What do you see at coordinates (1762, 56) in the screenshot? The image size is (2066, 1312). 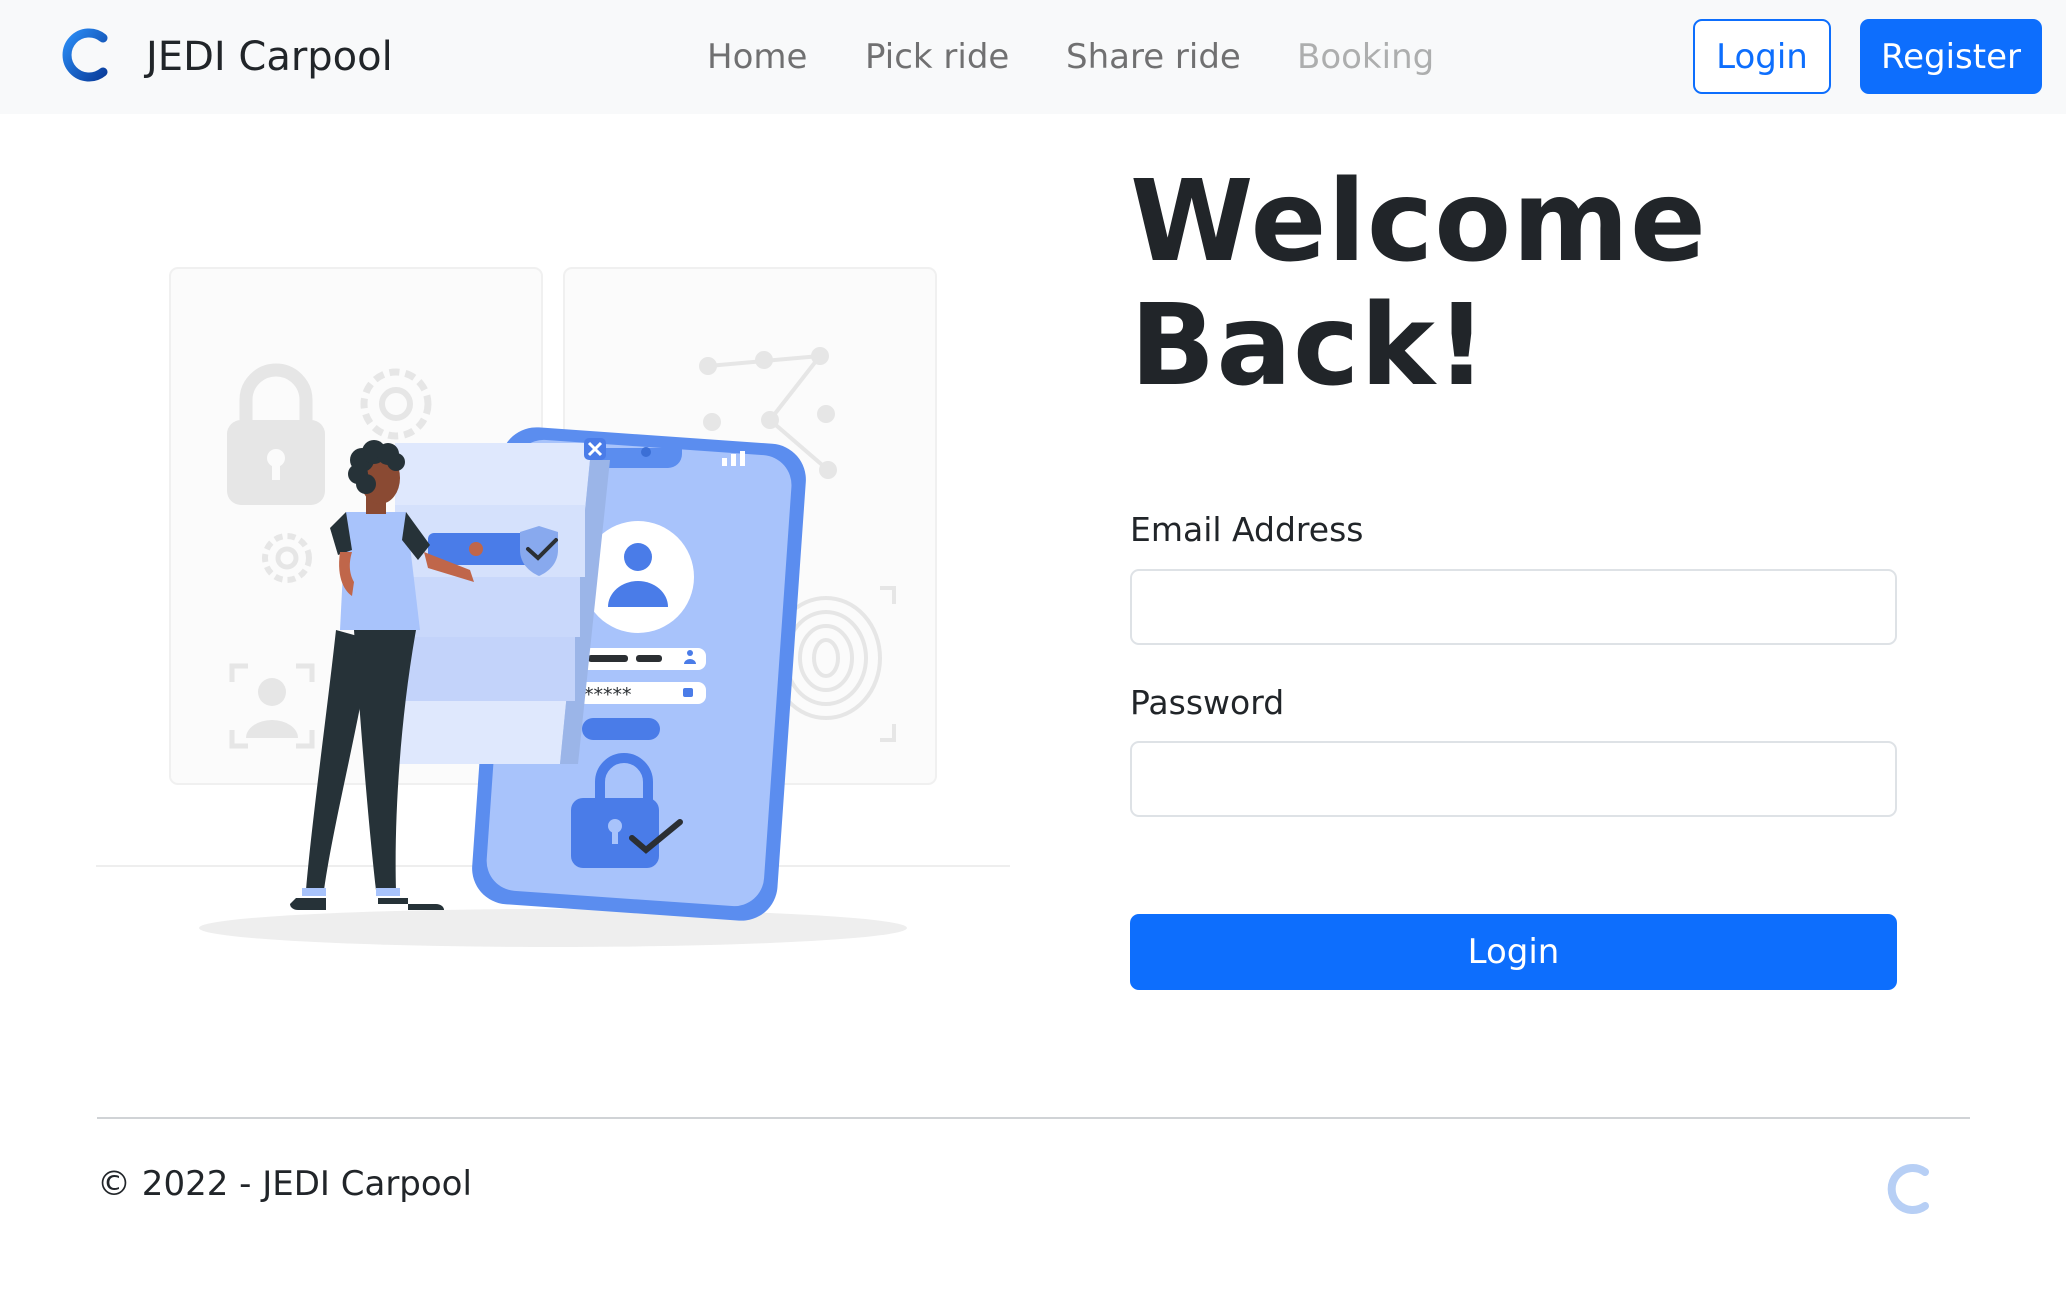 I see `nav-login-button: Login` at bounding box center [1762, 56].